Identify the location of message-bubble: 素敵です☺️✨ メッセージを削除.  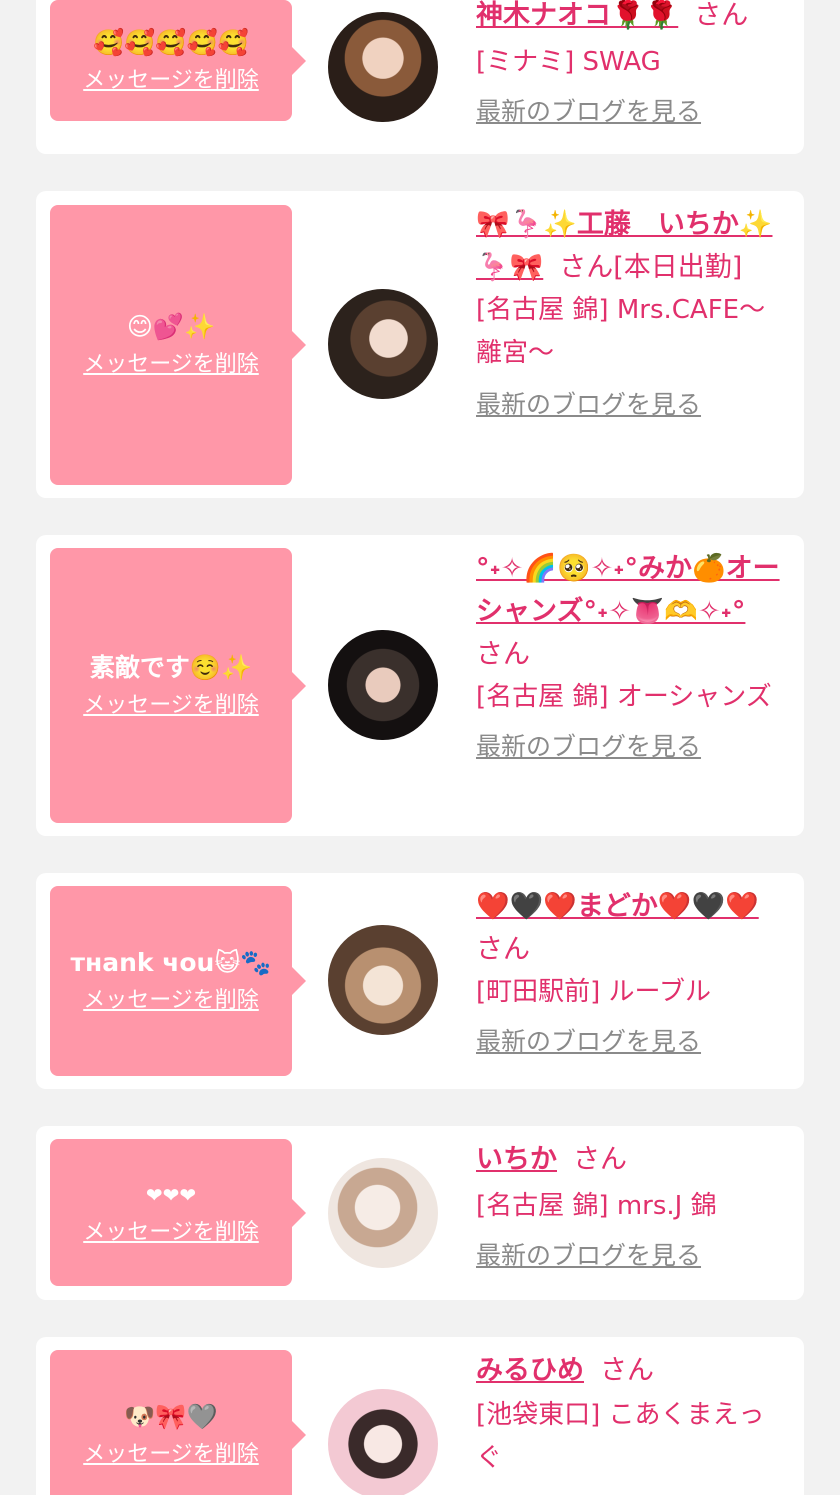
(178, 685).